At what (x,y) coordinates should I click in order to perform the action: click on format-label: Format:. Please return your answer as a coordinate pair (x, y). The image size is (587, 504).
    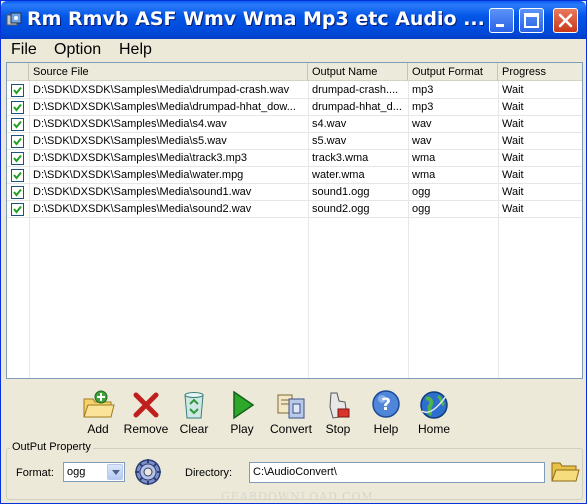
    Looking at the image, I should click on (35, 473).